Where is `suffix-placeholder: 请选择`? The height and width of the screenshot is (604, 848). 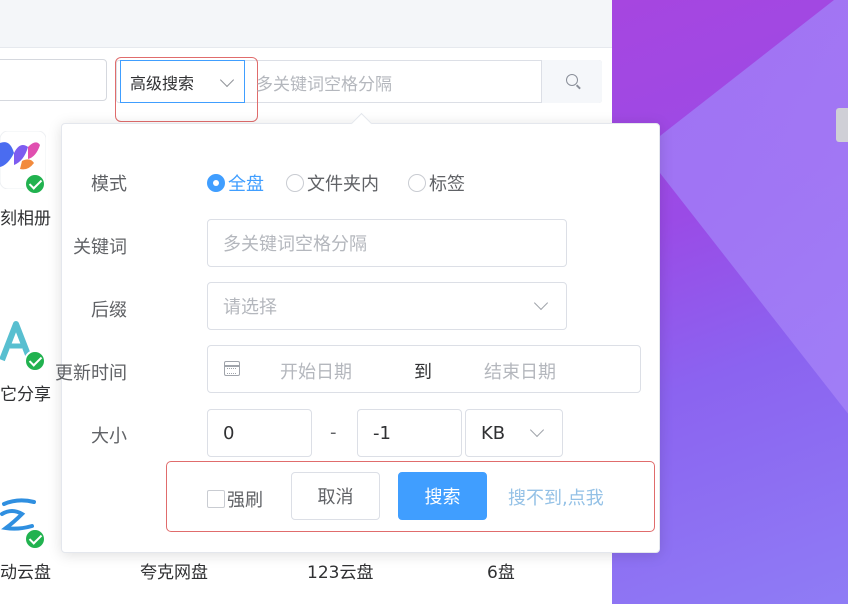
suffix-placeholder: 请选择 is located at coordinates (250, 307).